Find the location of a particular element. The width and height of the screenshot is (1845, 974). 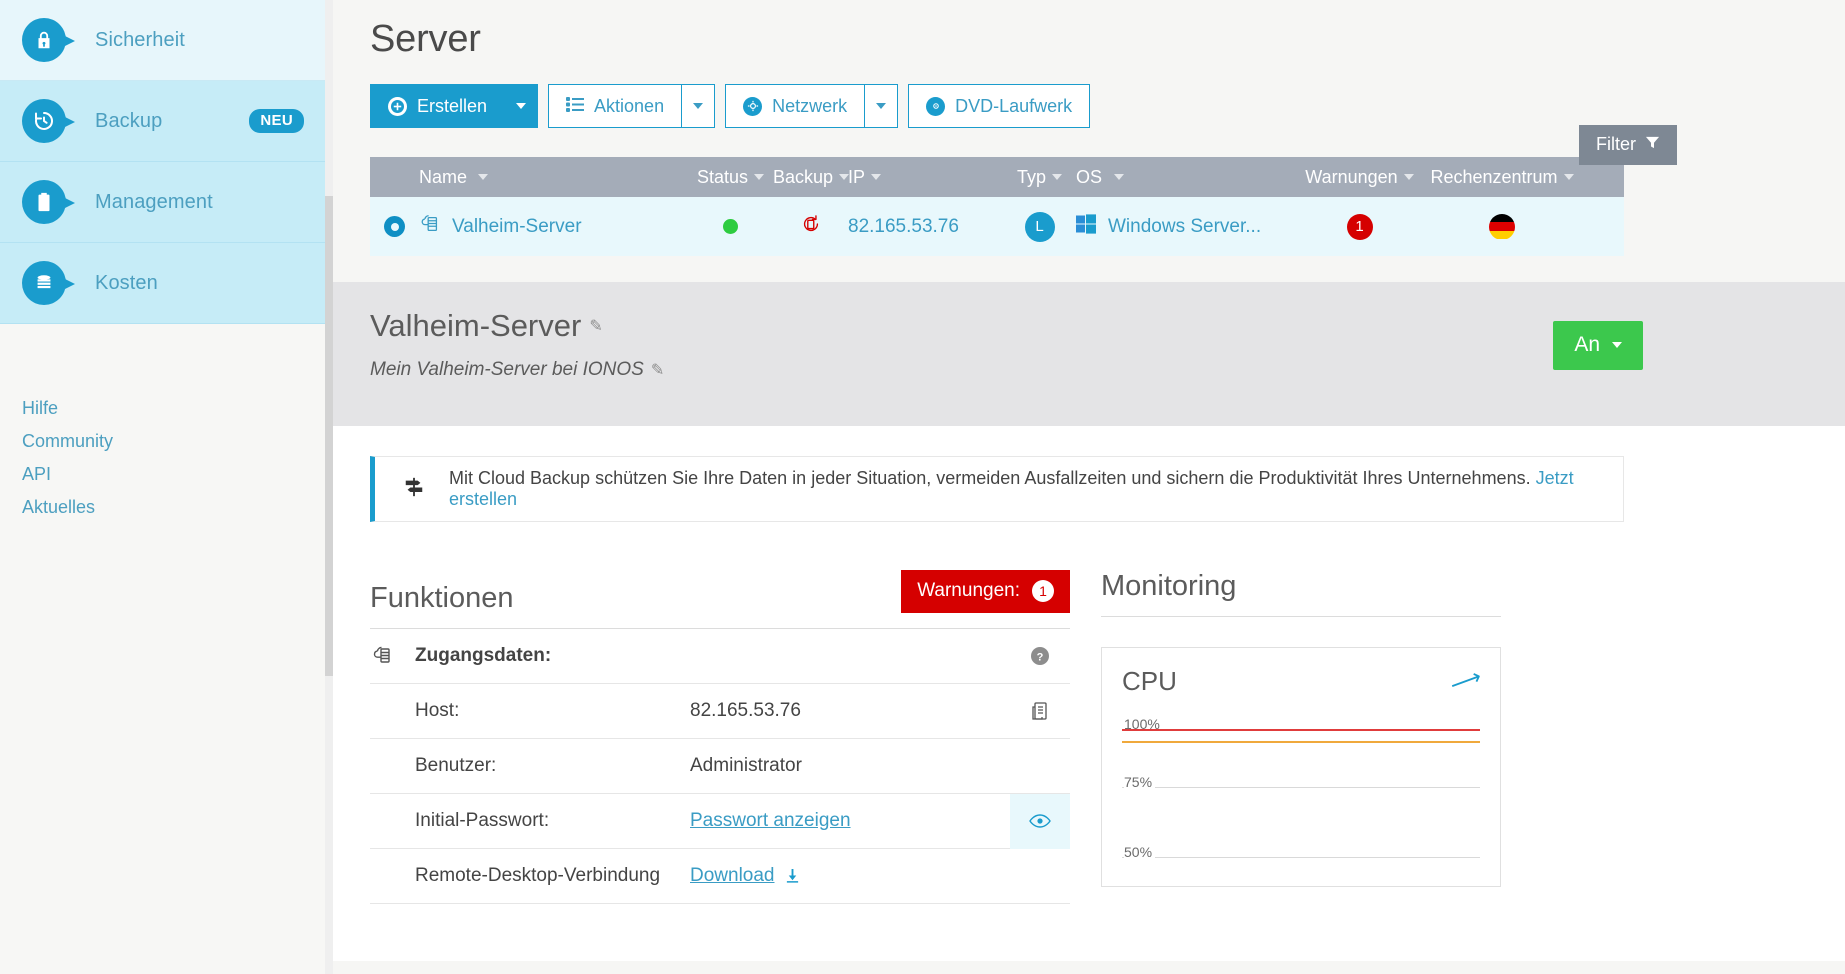

initial-passwort-label: Initial-Passwort: is located at coordinates (482, 820).